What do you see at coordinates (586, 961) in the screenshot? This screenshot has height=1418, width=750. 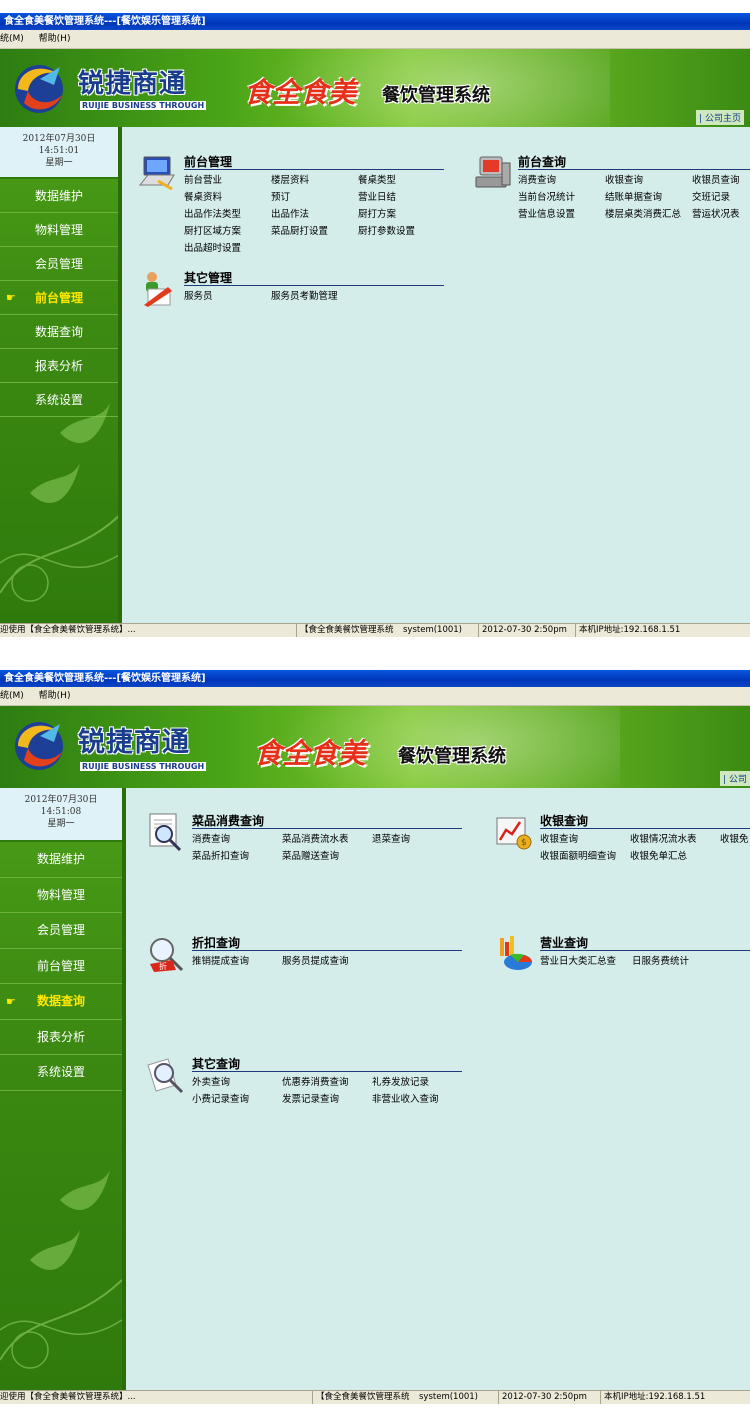 I see `link-daily-category-summary: 营业日大类汇总查` at bounding box center [586, 961].